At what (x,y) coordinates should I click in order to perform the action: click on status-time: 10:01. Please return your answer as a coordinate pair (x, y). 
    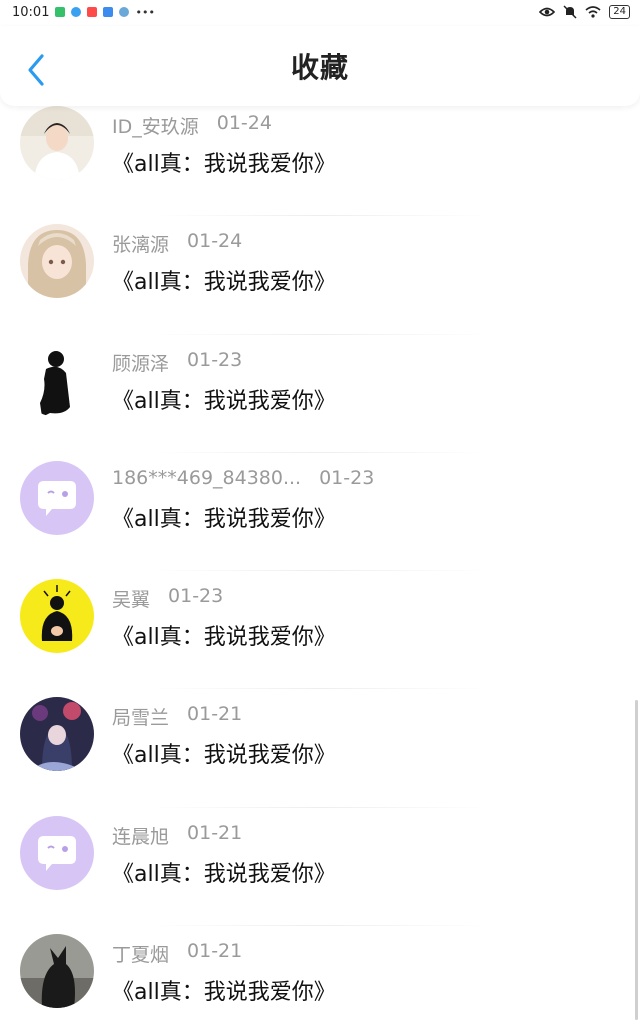
    Looking at the image, I should click on (31, 12).